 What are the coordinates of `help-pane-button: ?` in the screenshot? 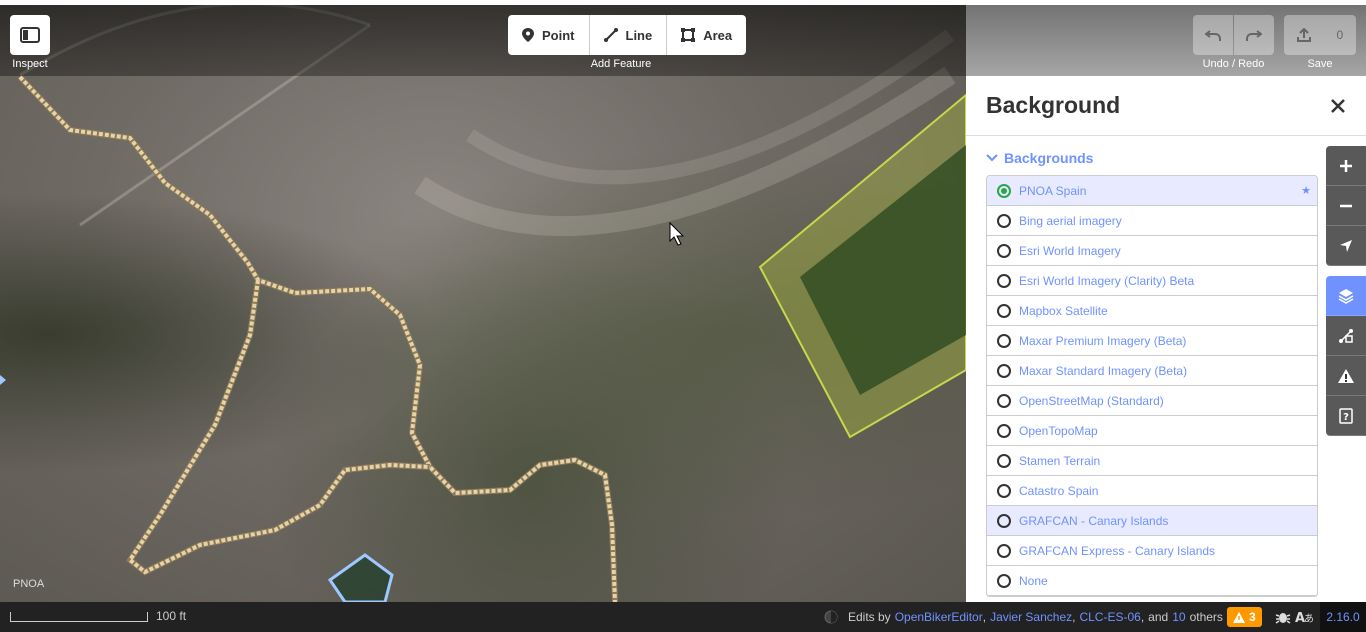 It's located at (1346, 416).